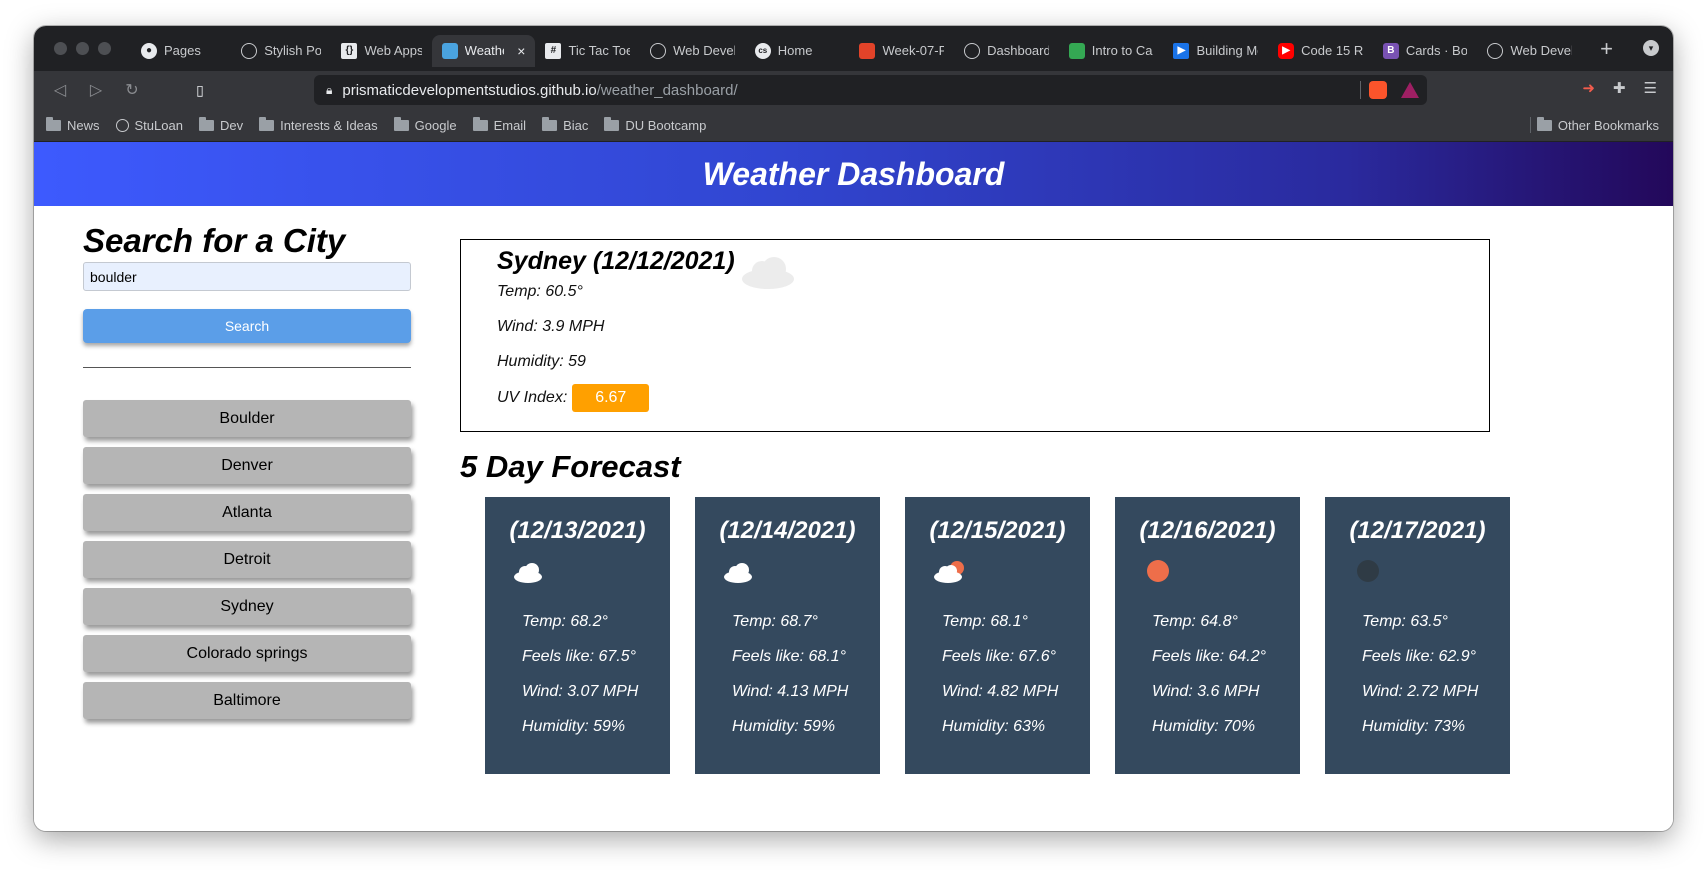 The height and width of the screenshot is (873, 1706). I want to click on cs-icon: cs, so click(762, 50).